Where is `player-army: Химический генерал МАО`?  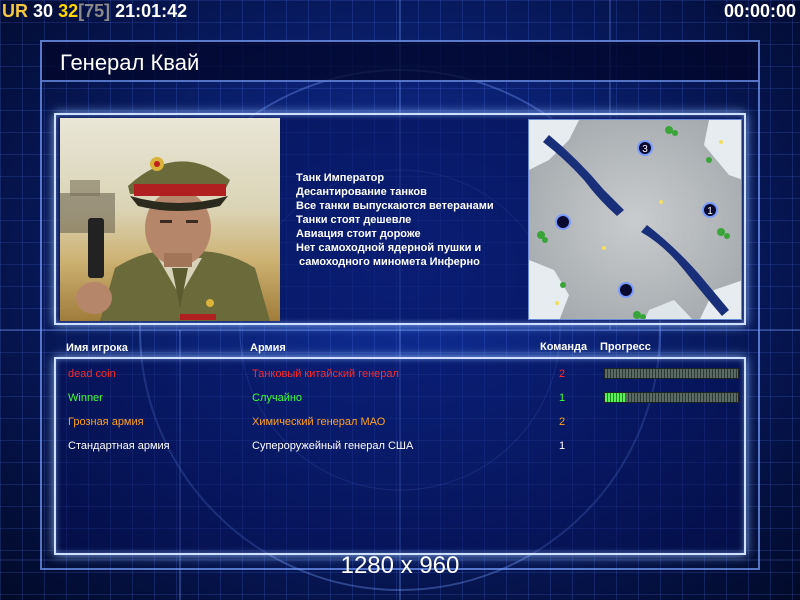 player-army: Химический генерал МАО is located at coordinates (319, 422).